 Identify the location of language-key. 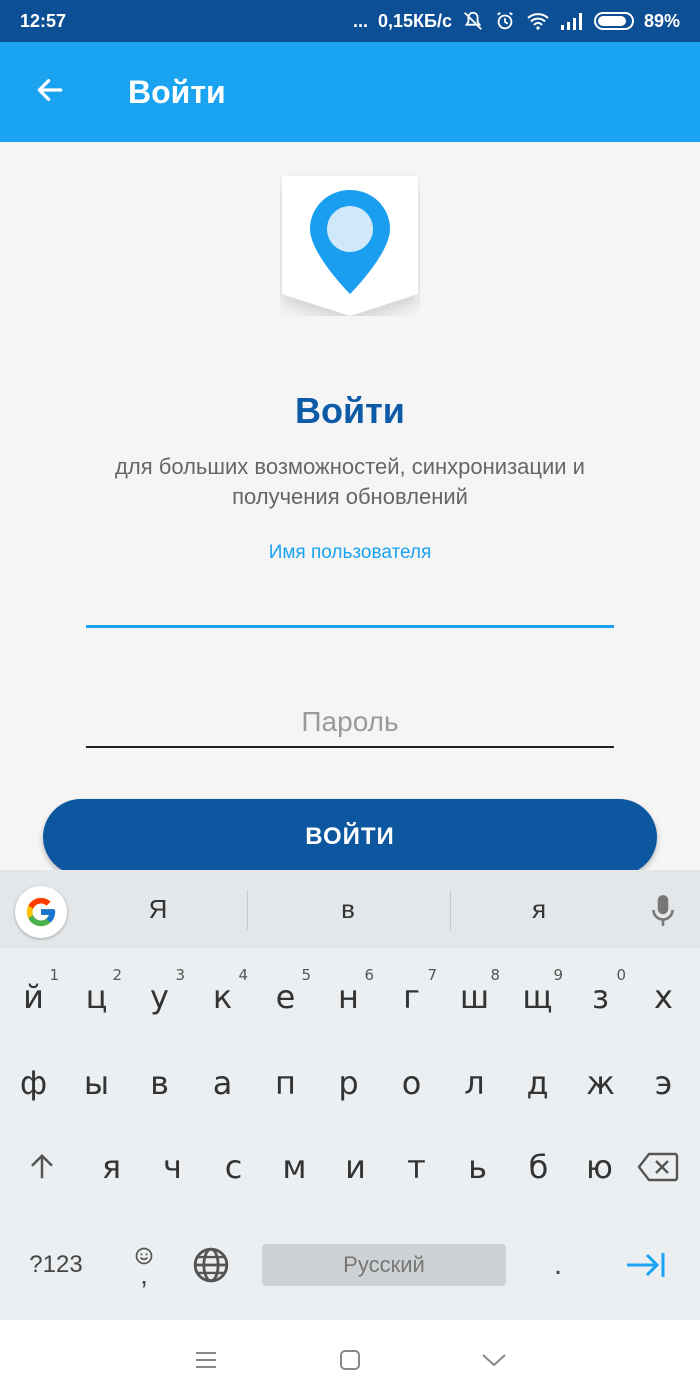
(211, 1265).